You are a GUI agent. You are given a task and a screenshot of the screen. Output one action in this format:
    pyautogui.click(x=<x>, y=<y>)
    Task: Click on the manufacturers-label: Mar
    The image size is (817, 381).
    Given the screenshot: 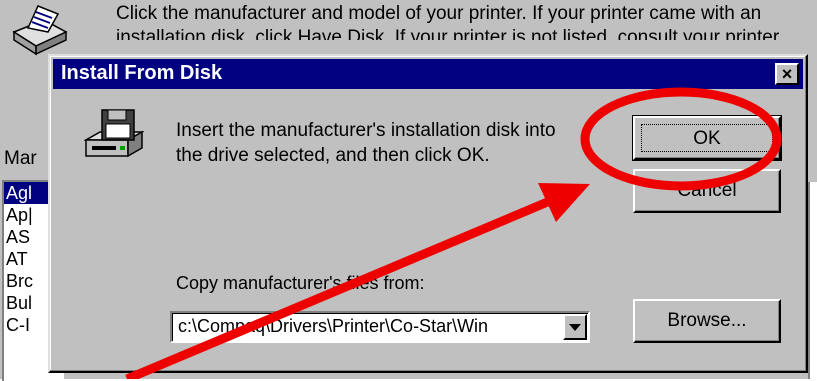 What is the action you would take?
    pyautogui.click(x=20, y=158)
    